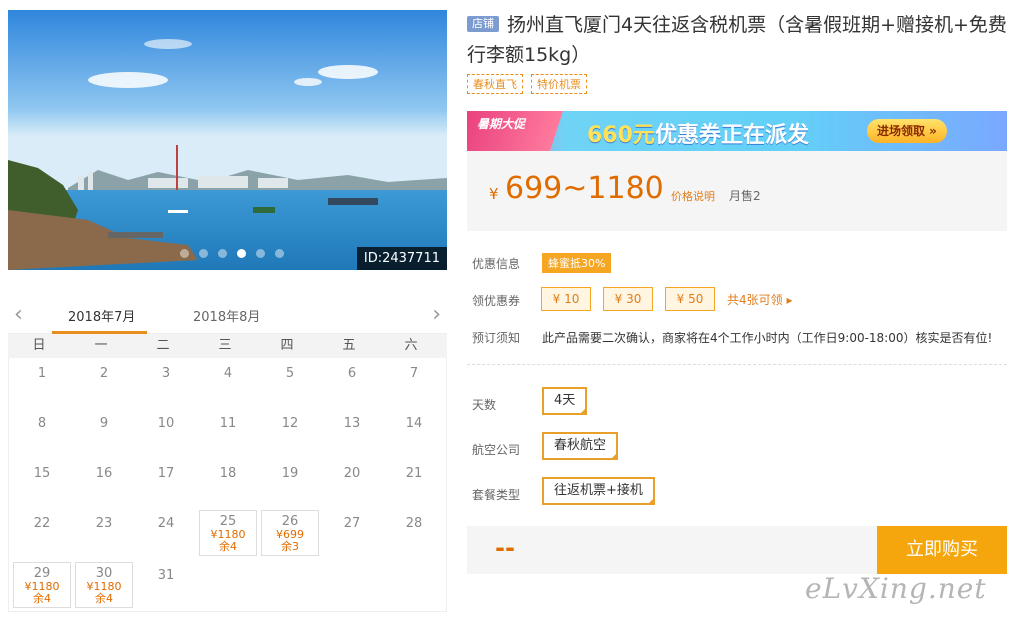 This screenshot has height=622, width=1010. I want to click on options-section: 天数 4天 航空公司 春秋航空 套餐类型 往返机票+接机, so click(737, 454).